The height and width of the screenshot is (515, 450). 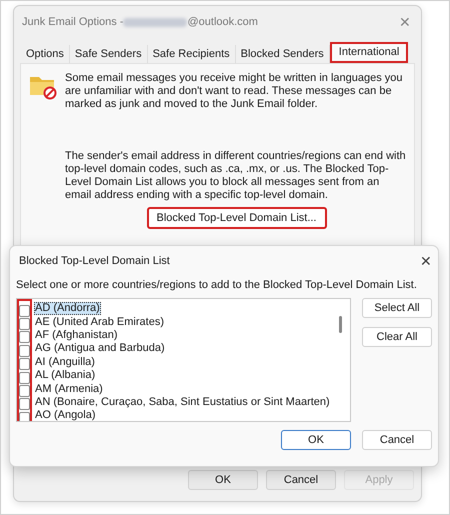 What do you see at coordinates (236, 176) in the screenshot?
I see `domain-text: The sender's email address in different countries/regions can end with top-level domain codes, such as .ca, .mx, or .us. The Blocked Top-Level Domain List allows you to block all messages sent from an email address ending with a specific top-level domain.` at bounding box center [236, 176].